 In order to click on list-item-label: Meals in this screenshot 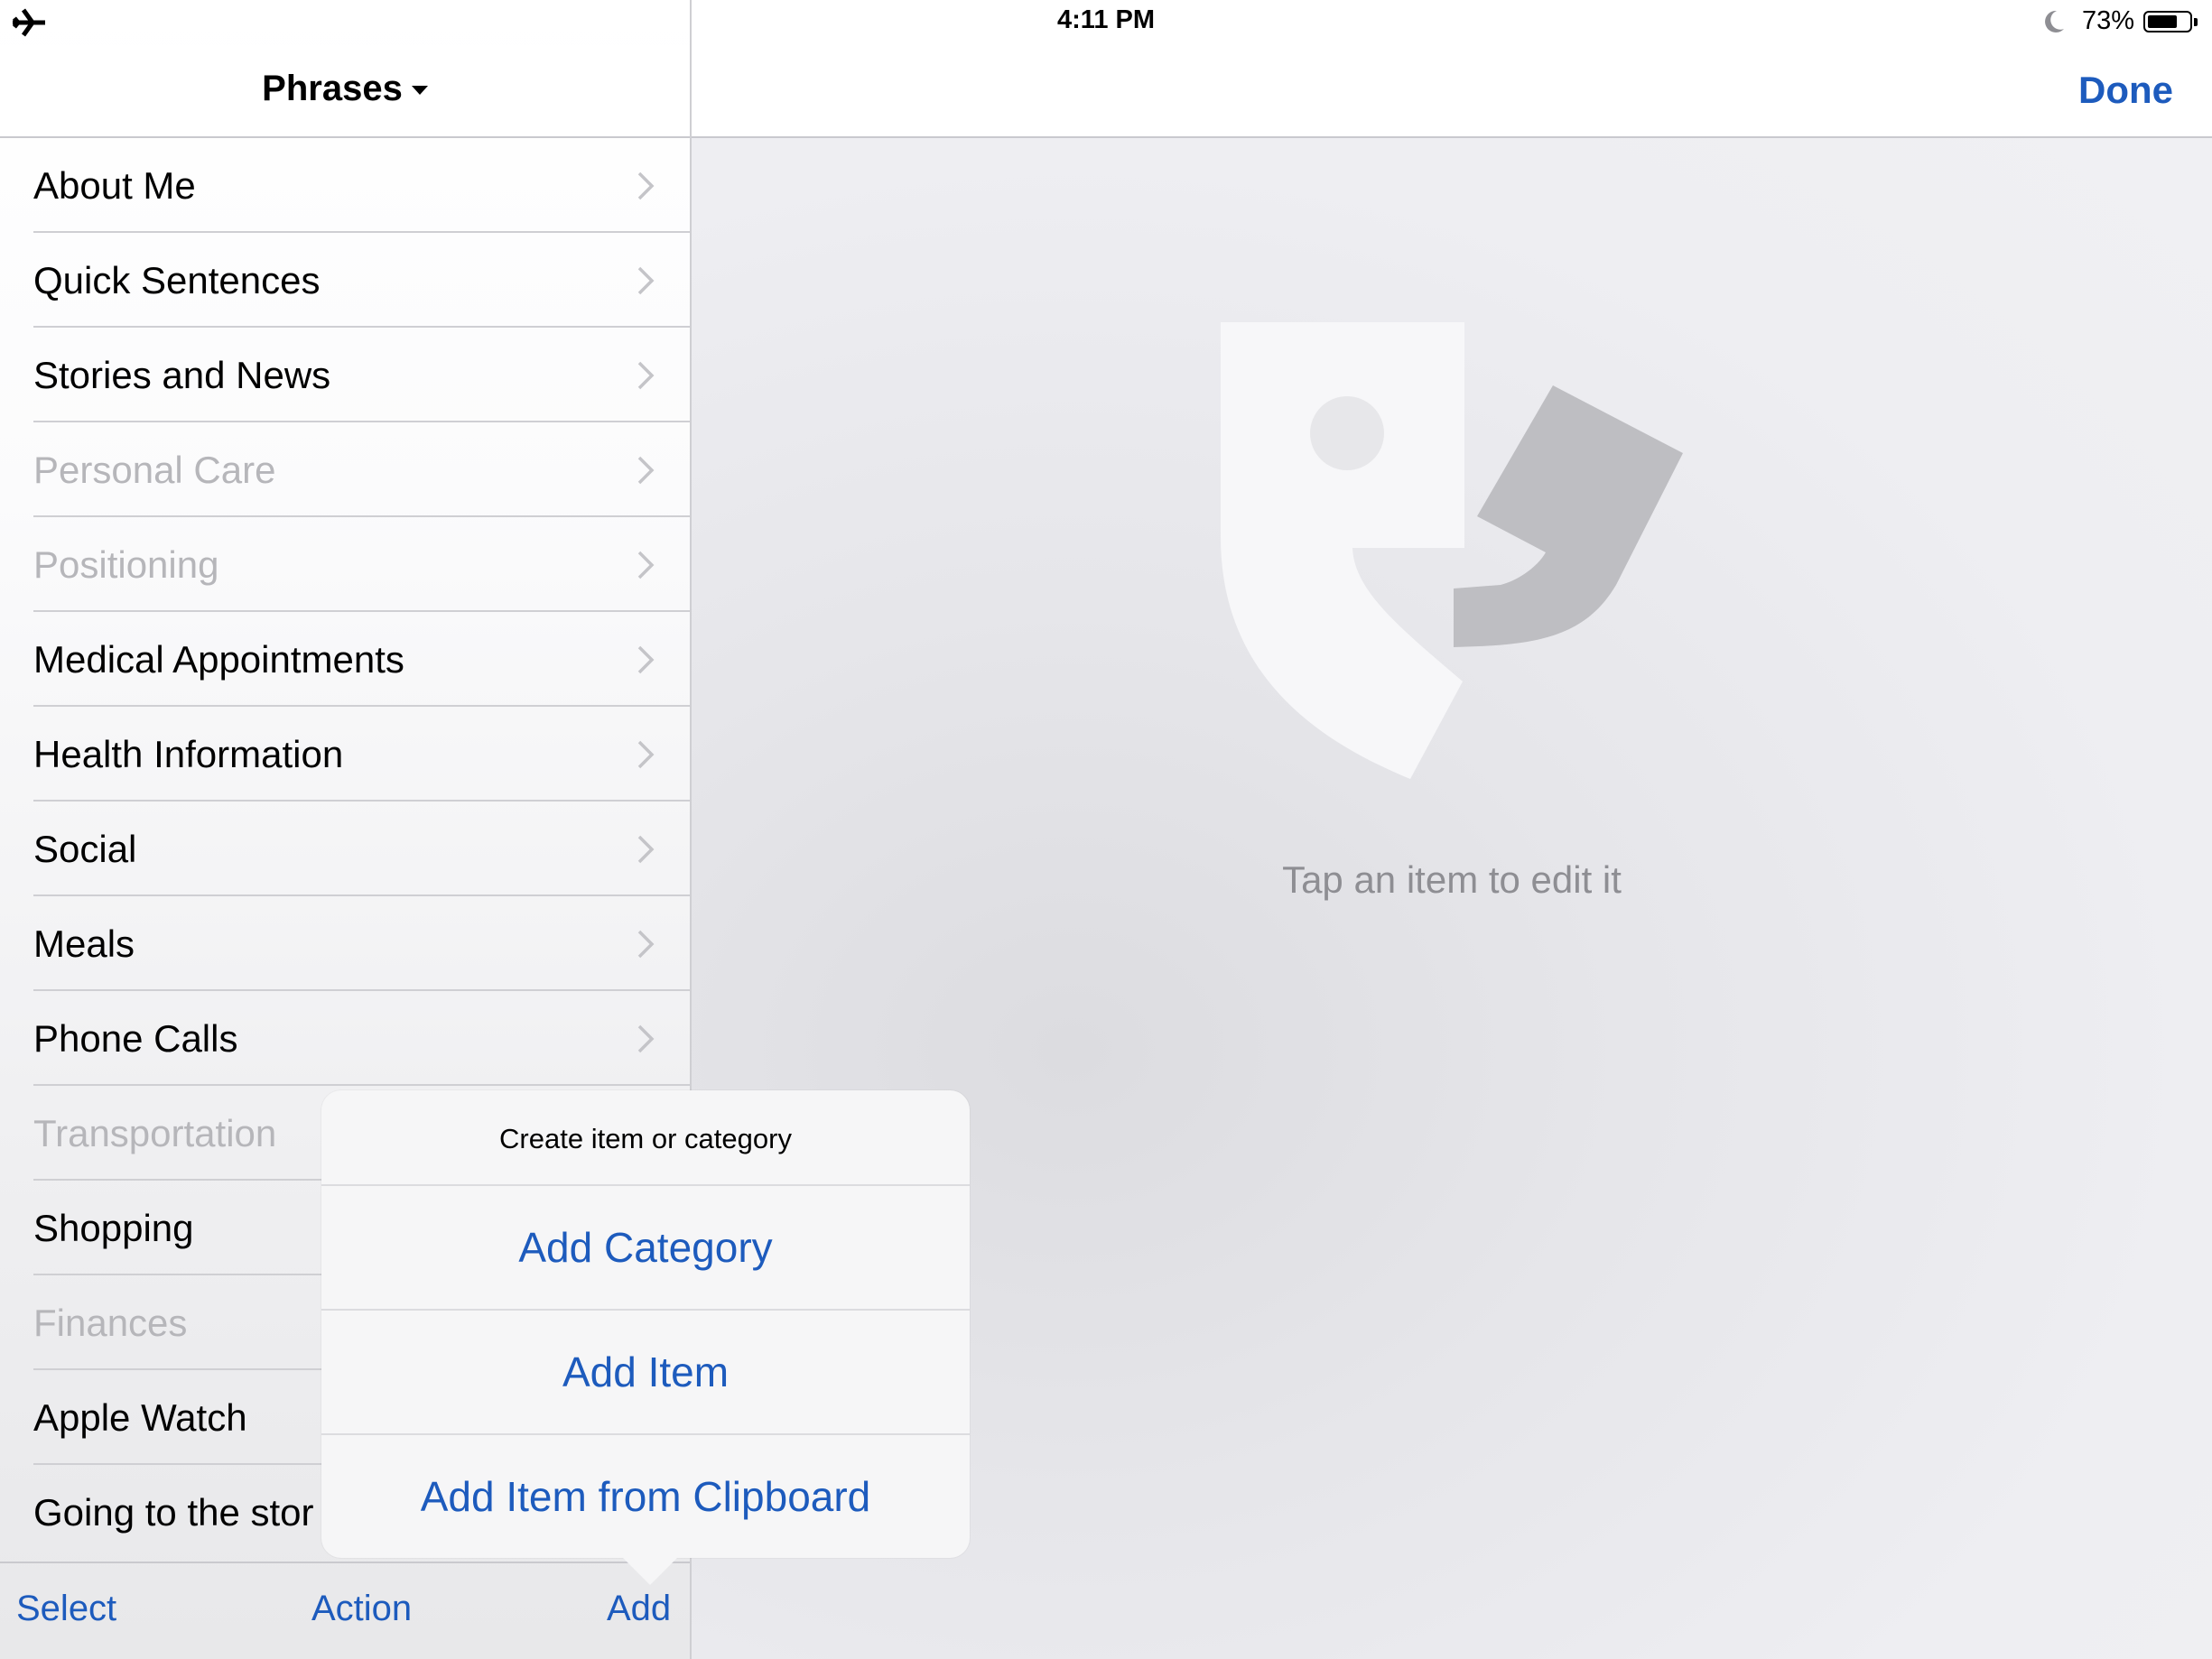, I will do `click(84, 943)`.